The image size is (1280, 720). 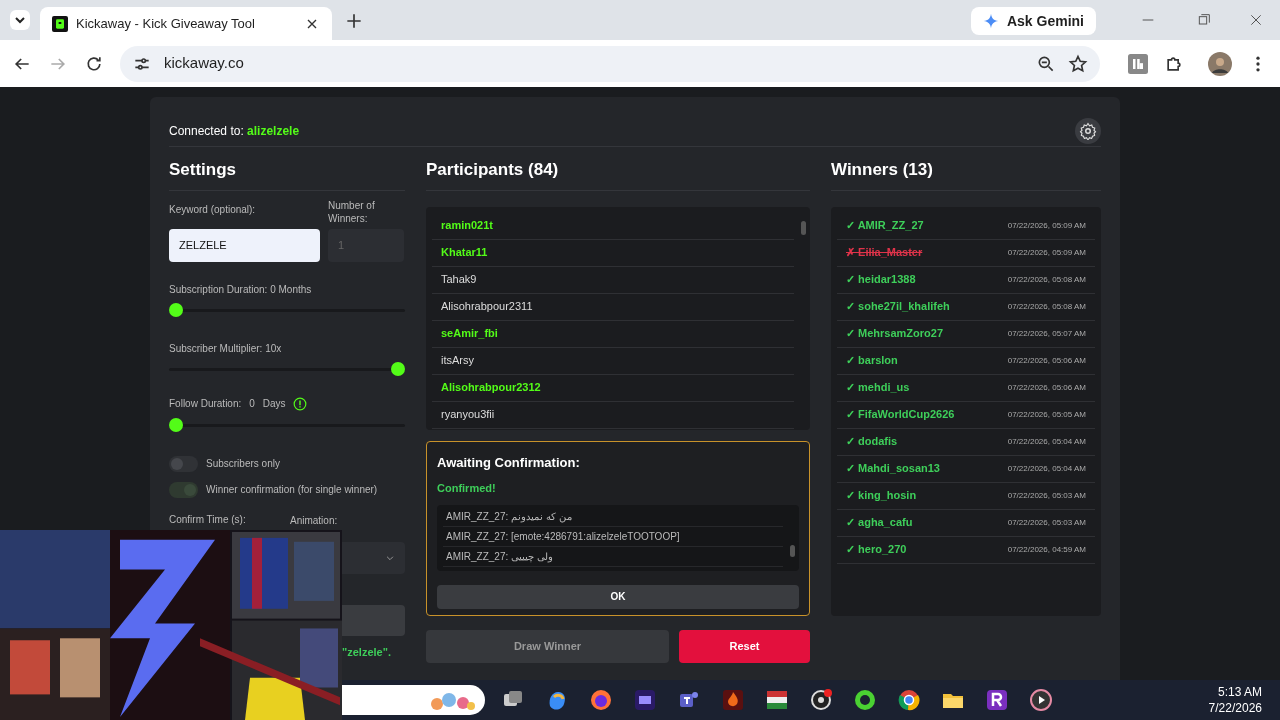 What do you see at coordinates (1204, 20) in the screenshot?
I see `restore-icon` at bounding box center [1204, 20].